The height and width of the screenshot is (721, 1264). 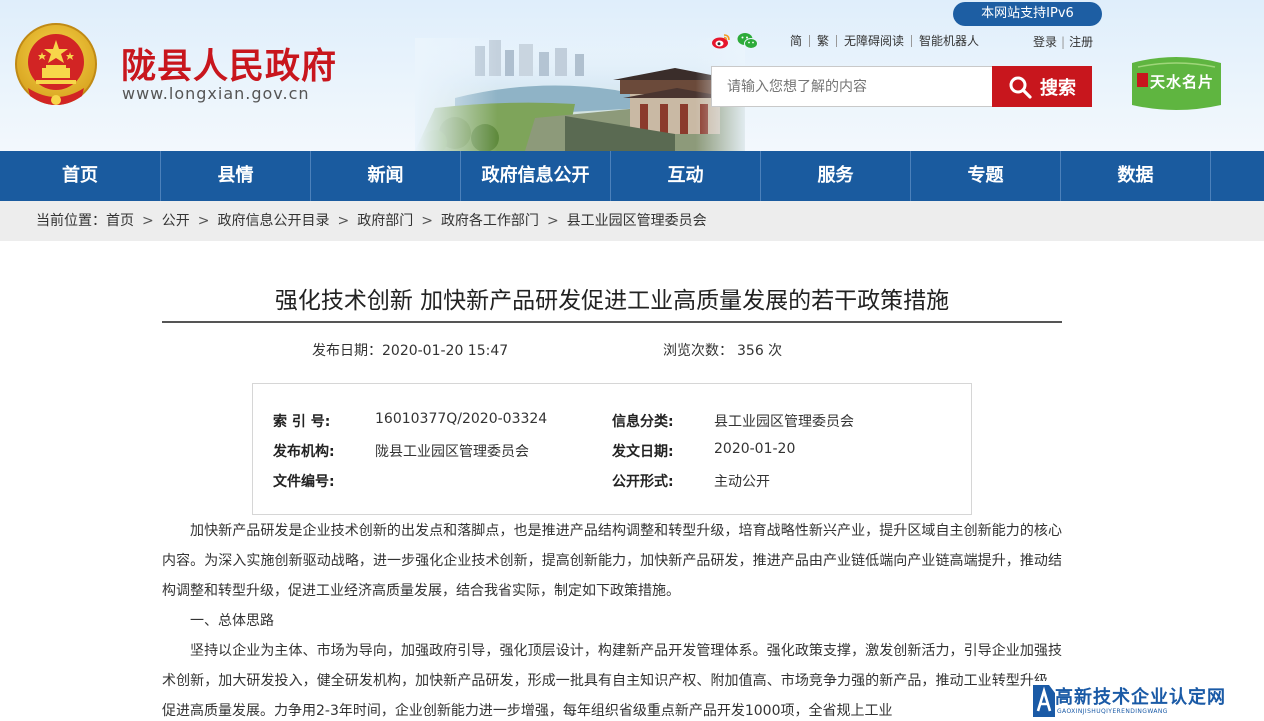 What do you see at coordinates (721, 41) in the screenshot?
I see `weibo-icon` at bounding box center [721, 41].